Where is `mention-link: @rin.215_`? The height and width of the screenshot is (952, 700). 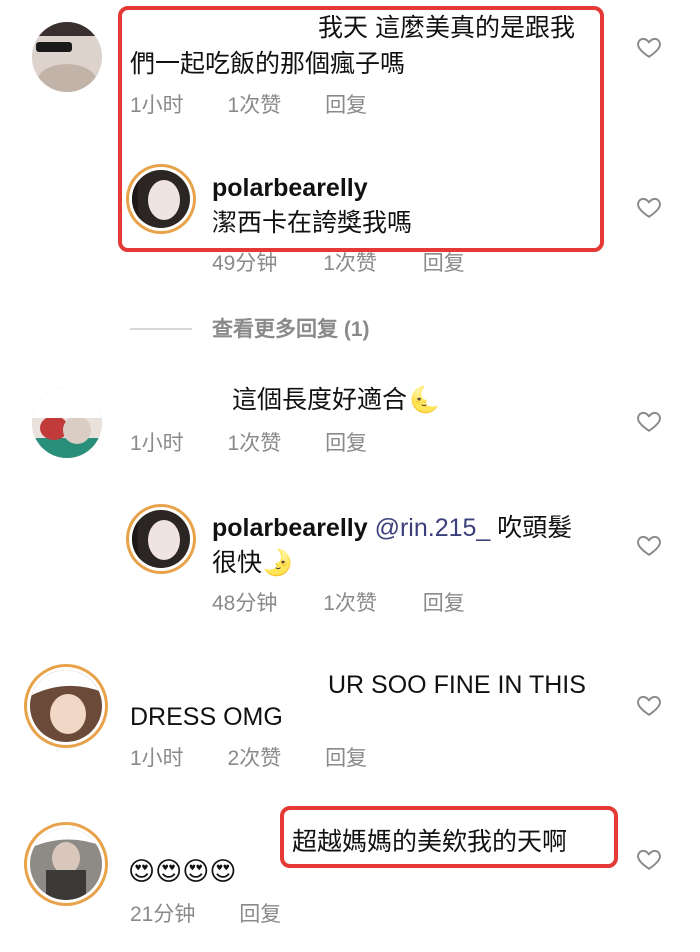
mention-link: @rin.215_ is located at coordinates (433, 528).